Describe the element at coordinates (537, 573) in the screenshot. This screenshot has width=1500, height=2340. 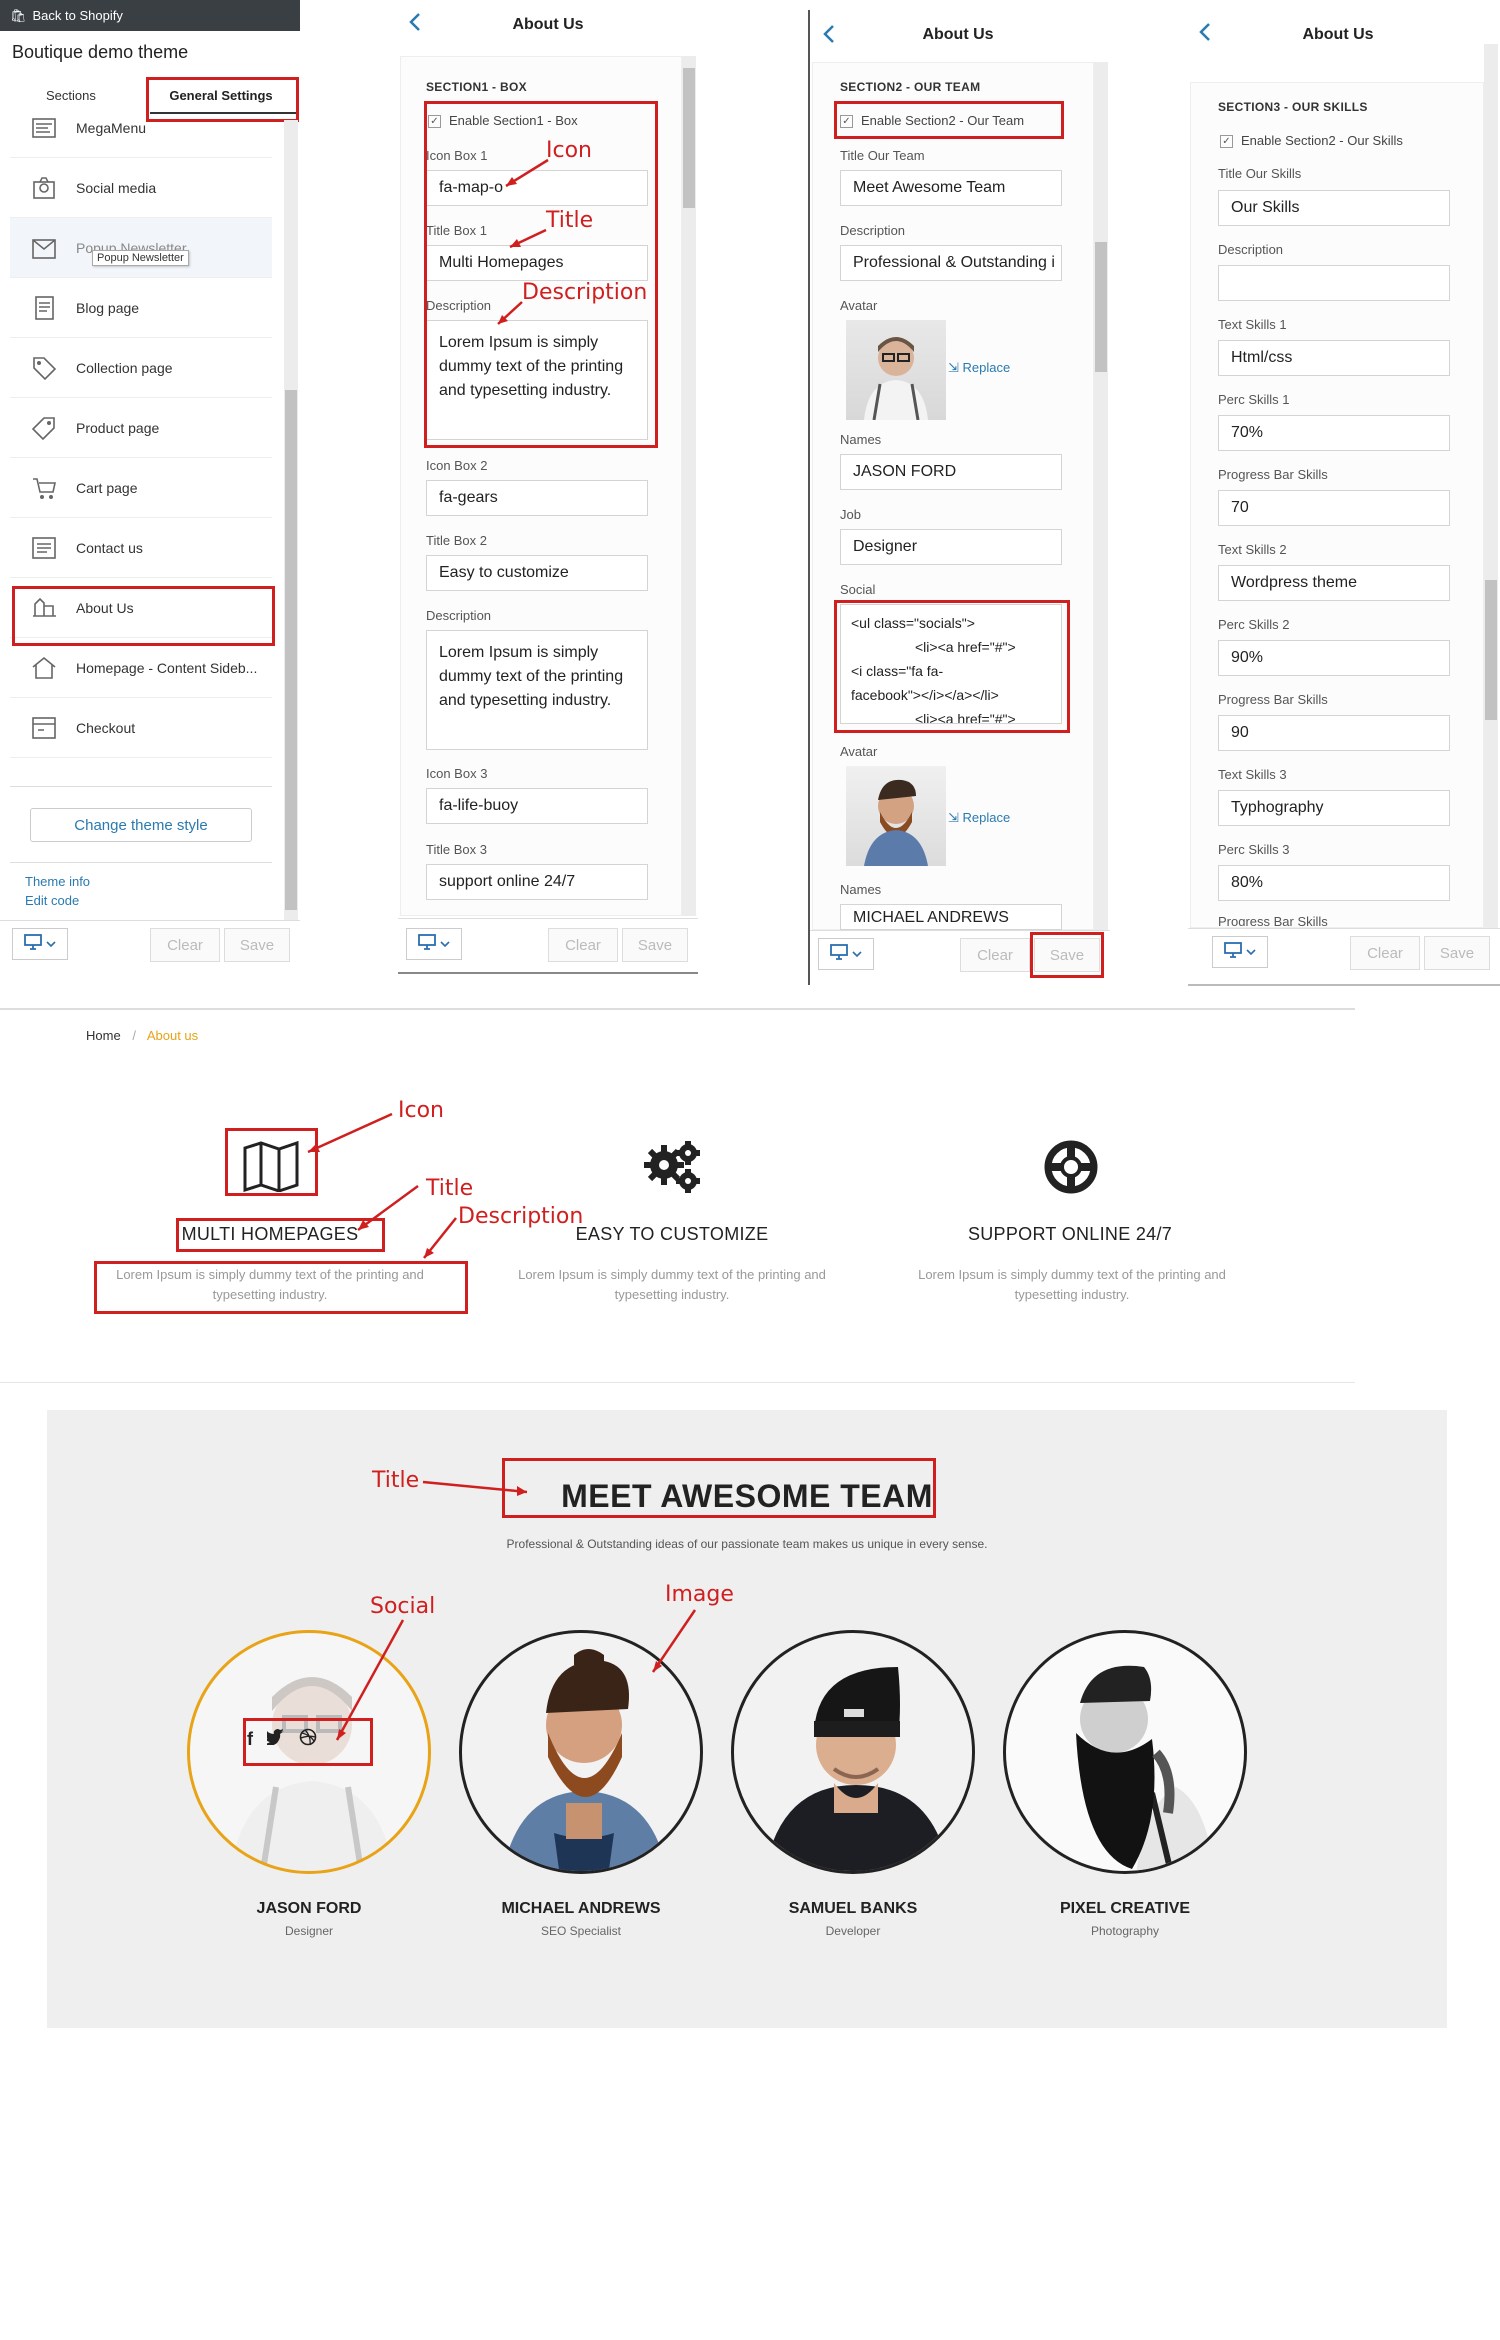
I see `title-box-2-input: Easy to customize` at that location.